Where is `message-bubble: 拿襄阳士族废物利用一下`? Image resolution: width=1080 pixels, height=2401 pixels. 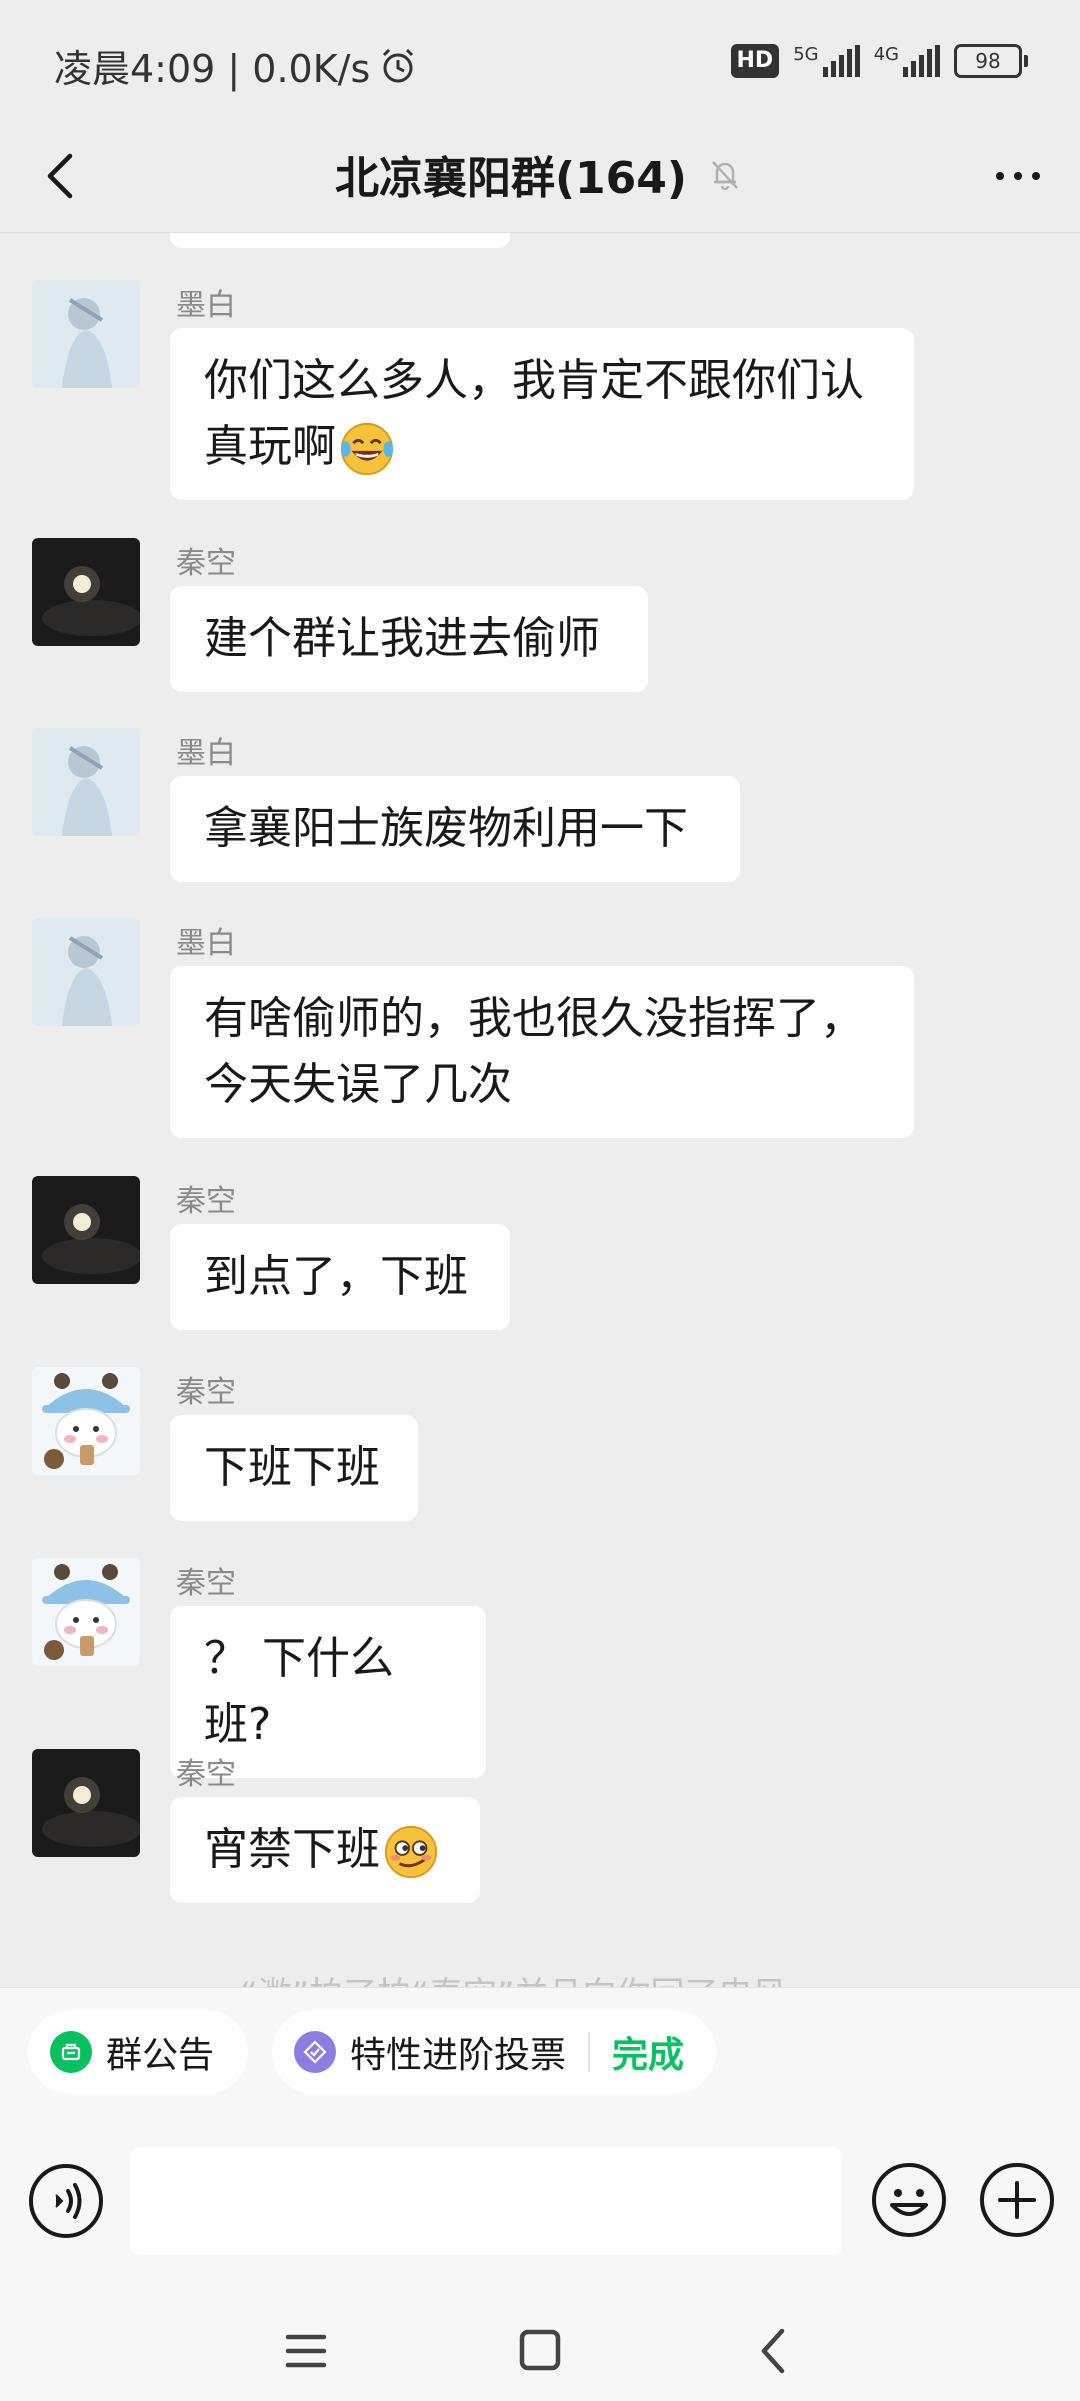 message-bubble: 拿襄阳士族废物利用一下 is located at coordinates (455, 829).